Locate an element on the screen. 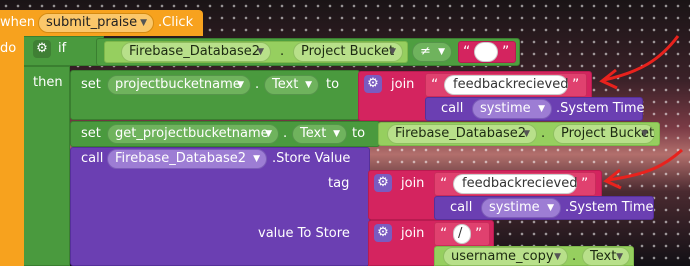  value-string-field: / is located at coordinates (462, 234).